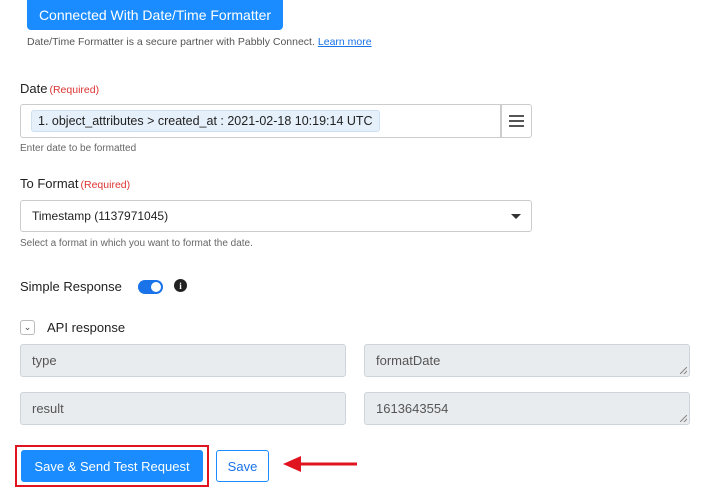 This screenshot has height=499, width=726. What do you see at coordinates (242, 466) in the screenshot?
I see `save-button: Save` at bounding box center [242, 466].